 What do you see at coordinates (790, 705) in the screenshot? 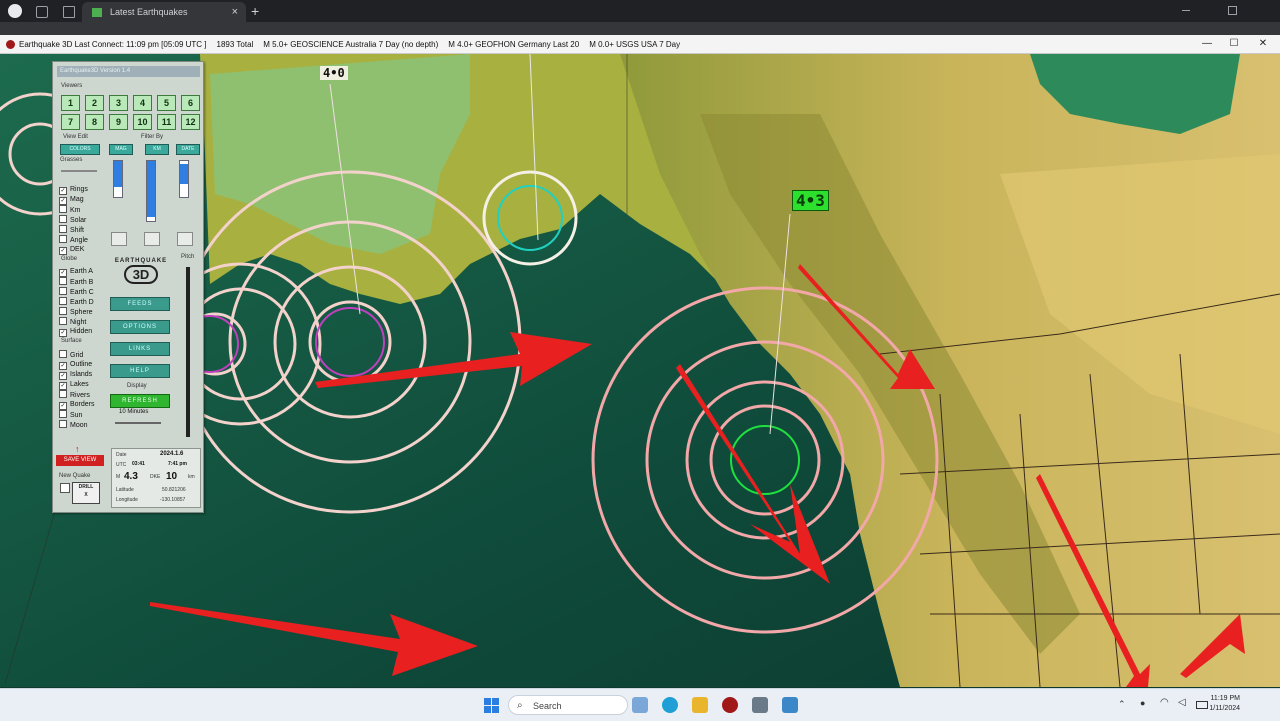
I see `snipping-tool-icon` at bounding box center [790, 705].